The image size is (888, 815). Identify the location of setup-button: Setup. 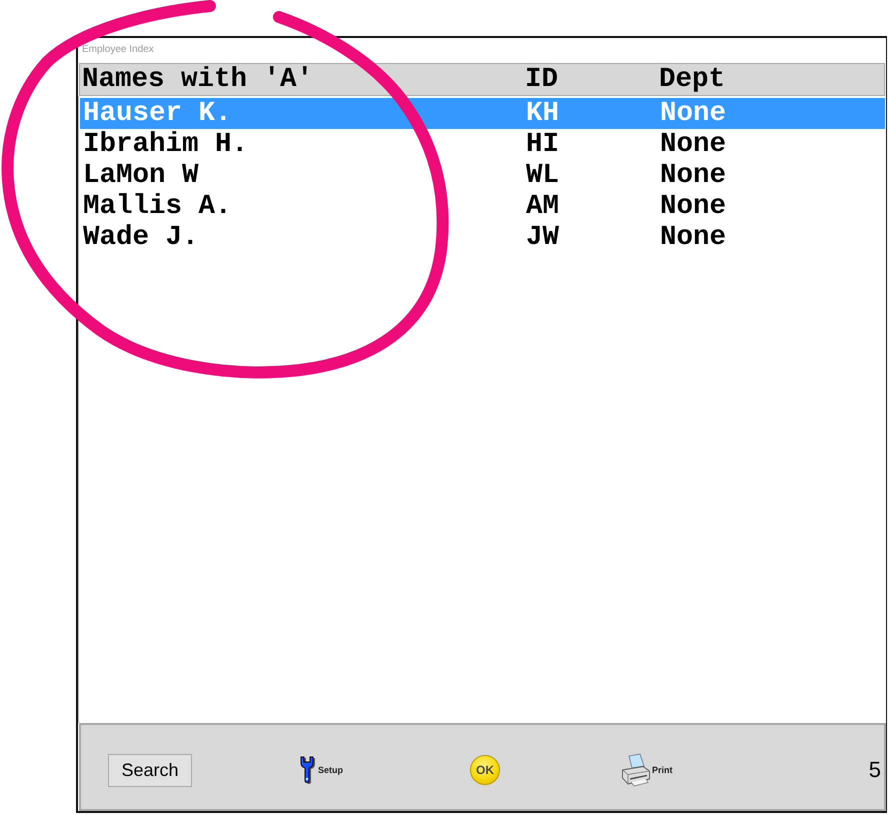
(321, 770).